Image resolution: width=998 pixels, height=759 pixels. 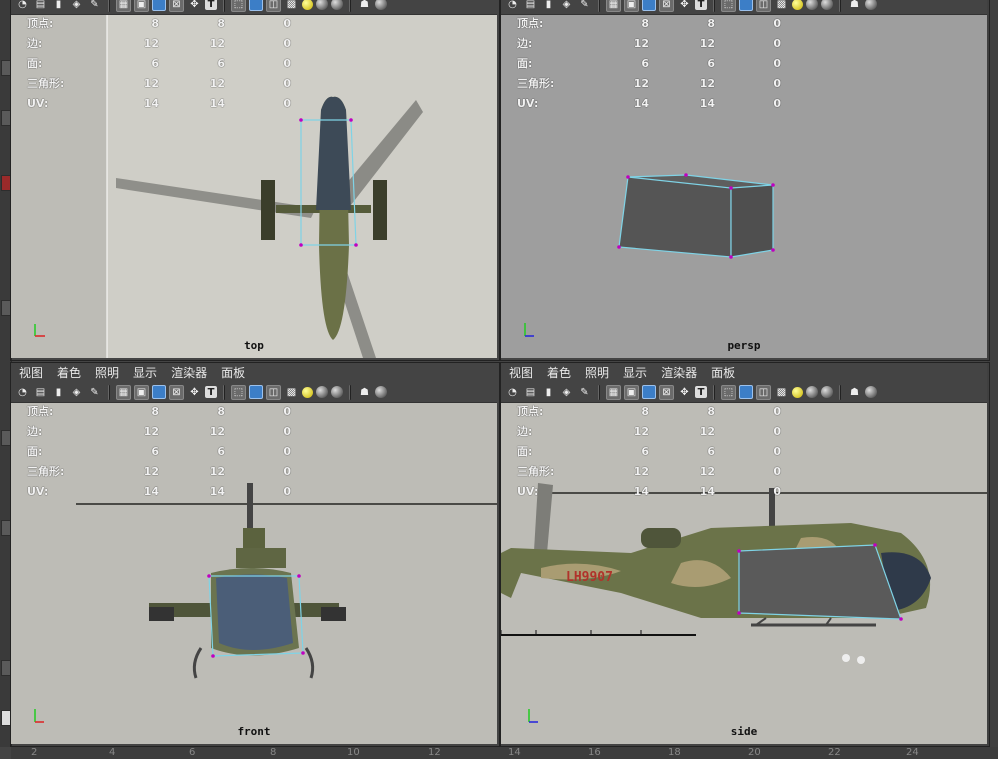 I want to click on poly-count-hud: 顶点: 8 8 0 边: 12 12 0 面: 6 6 0 三角形: 12 12 0 UV: 14 14 0, so click(x=649, y=451).